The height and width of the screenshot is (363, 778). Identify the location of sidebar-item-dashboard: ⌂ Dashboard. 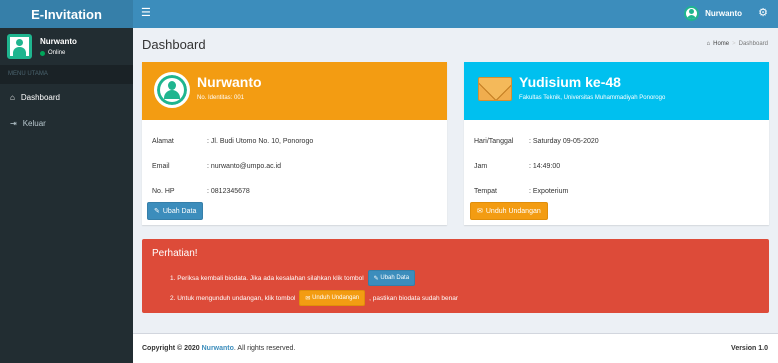
(66, 97).